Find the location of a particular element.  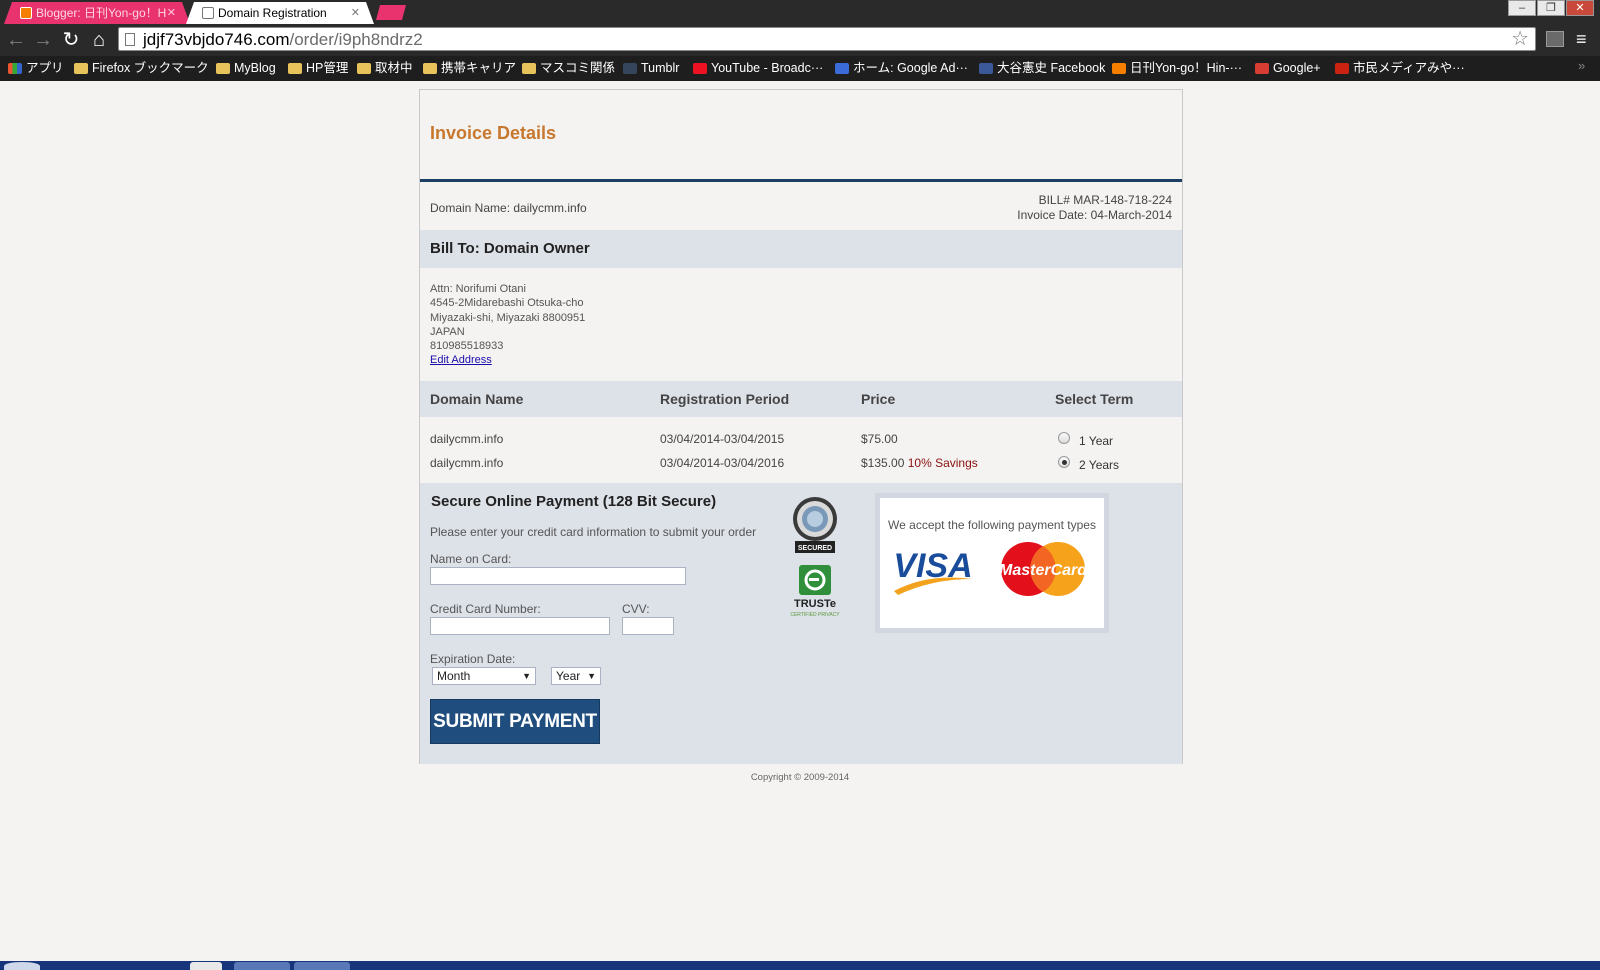

bookmark-label: YouTube - Broadc··· is located at coordinates (767, 68).